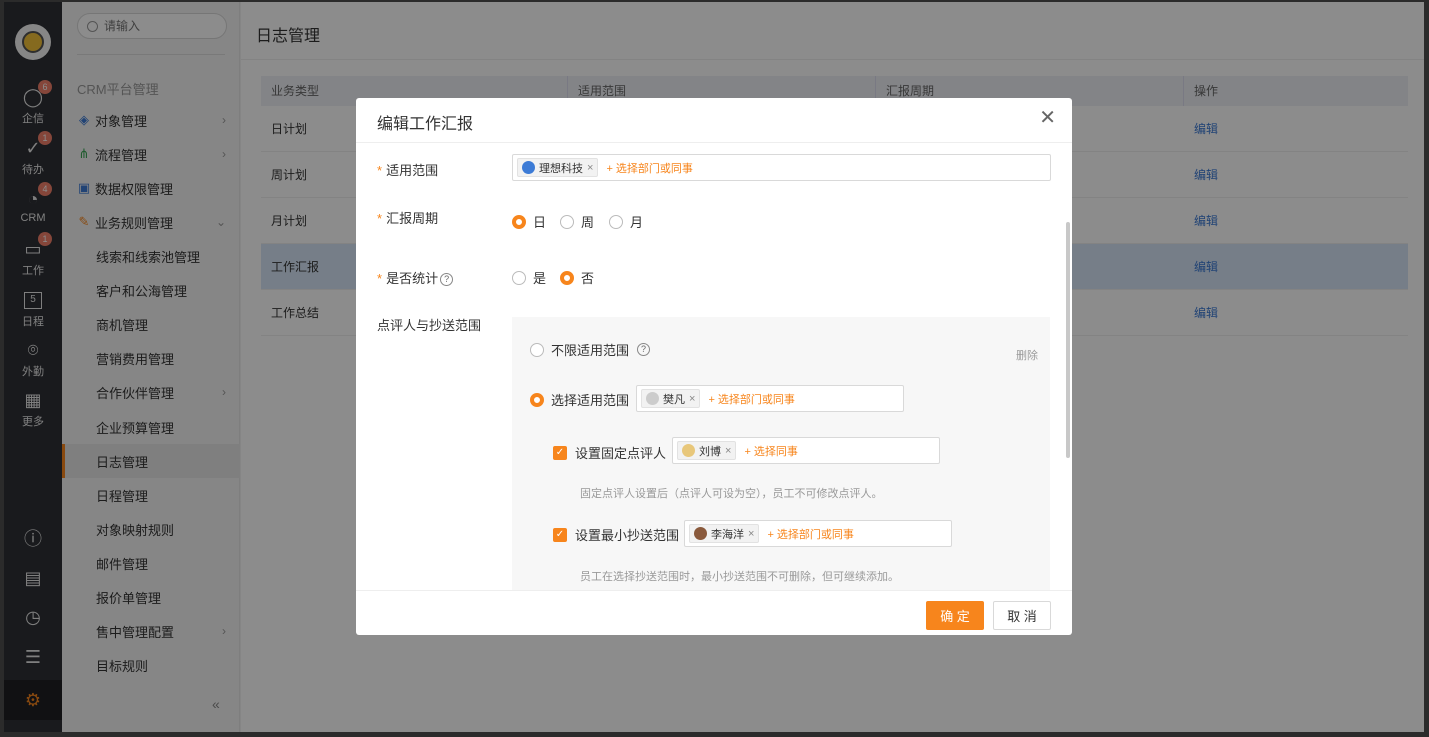 This screenshot has width=1429, height=737. I want to click on min-cc-hint: 员工在选择抄送范围时，最小抄送范围不可删除，但可继续添加。, so click(739, 577).